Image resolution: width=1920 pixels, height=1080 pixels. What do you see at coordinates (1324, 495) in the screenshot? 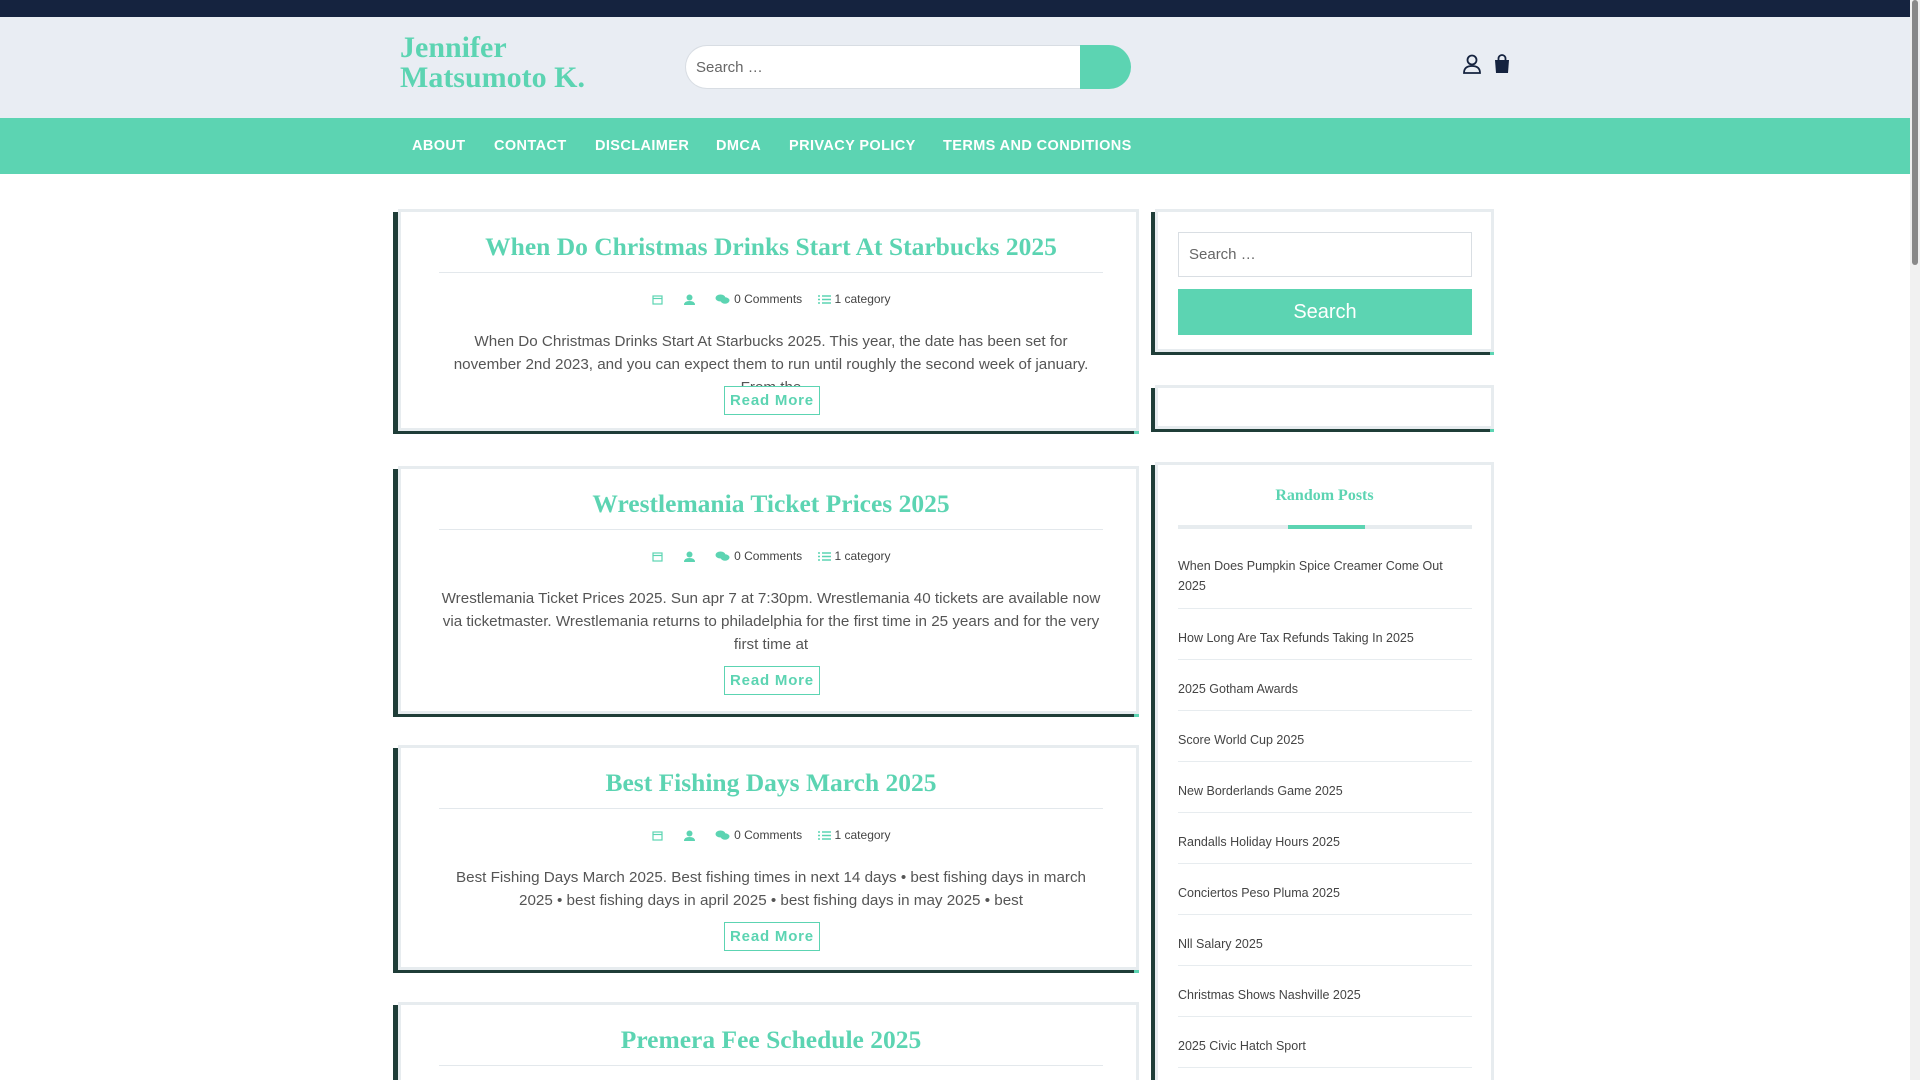
I see `random-posts-title: Random Posts` at bounding box center [1324, 495].